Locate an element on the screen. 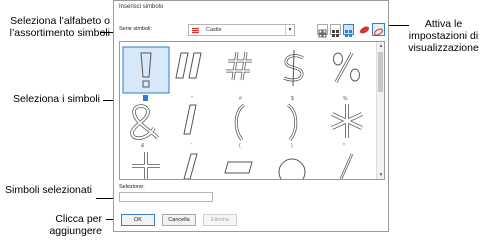  scroll-down-icon: ▼ is located at coordinates (380, 175).